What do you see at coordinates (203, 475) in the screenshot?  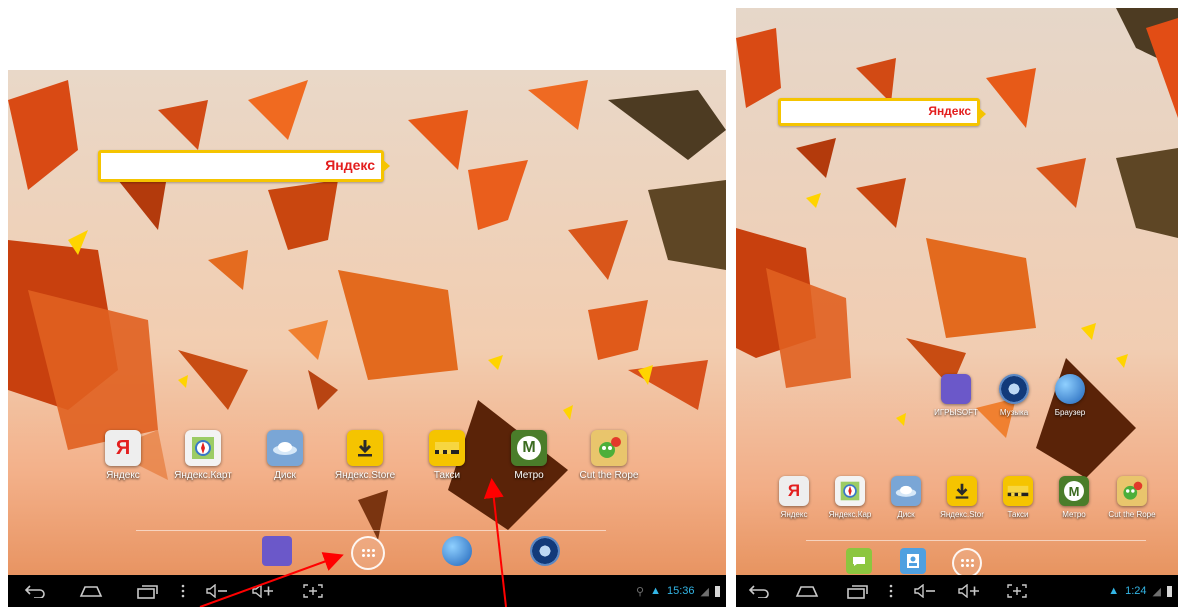 I see `app-label: Яндекс.Карт` at bounding box center [203, 475].